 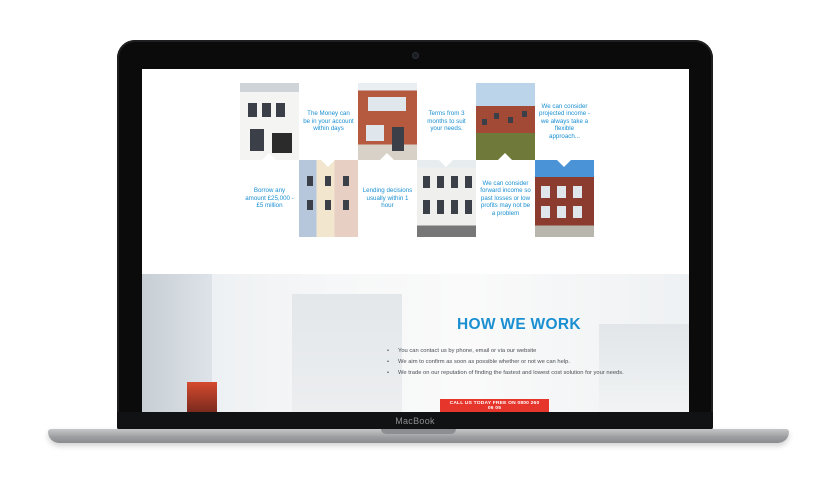 What do you see at coordinates (564, 198) in the screenshot?
I see `house-image-brick` at bounding box center [564, 198].